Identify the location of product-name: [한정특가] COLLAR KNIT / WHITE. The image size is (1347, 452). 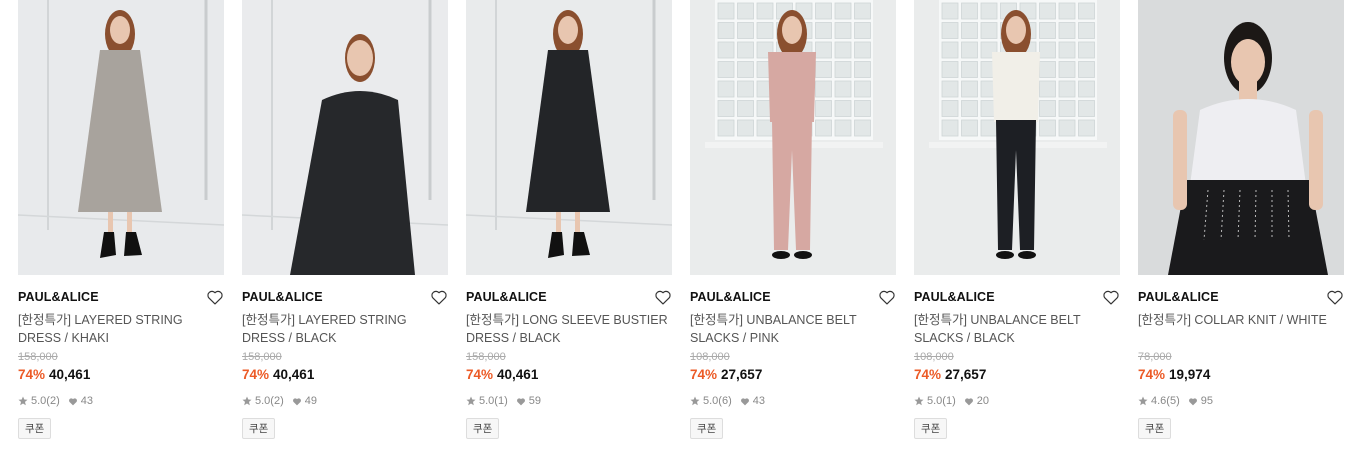
(1241, 329).